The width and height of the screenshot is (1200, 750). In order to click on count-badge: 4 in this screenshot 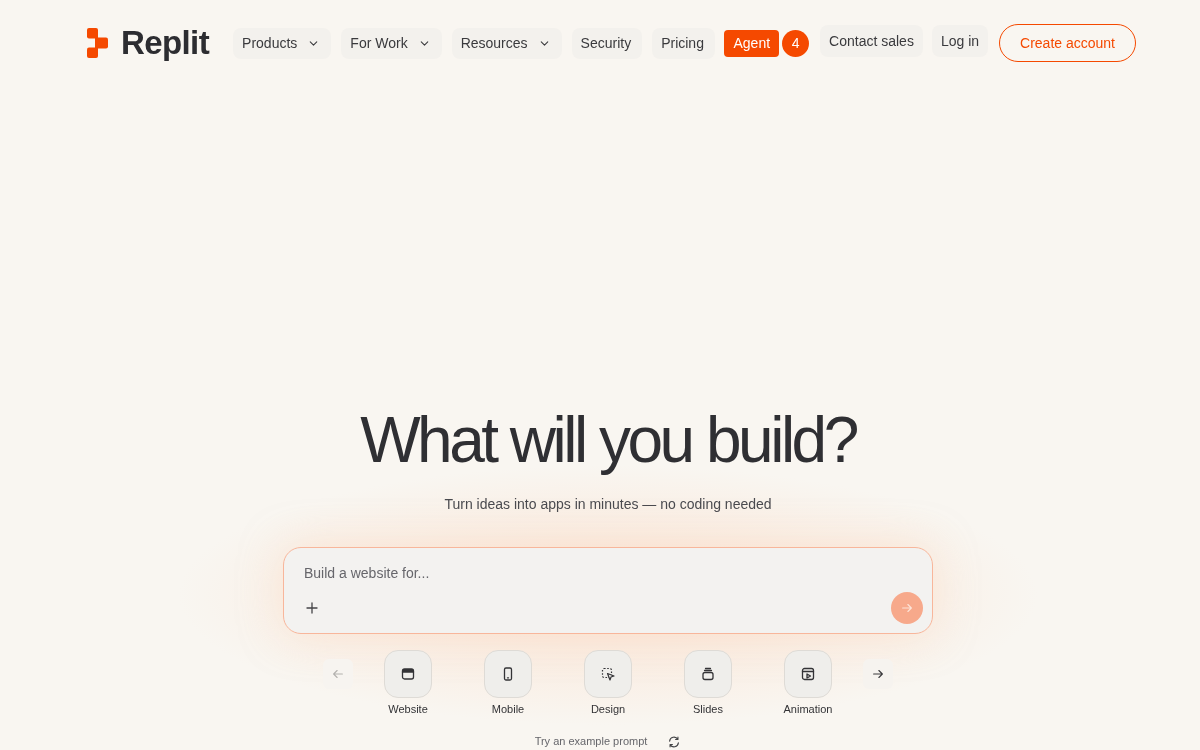, I will do `click(796, 43)`.